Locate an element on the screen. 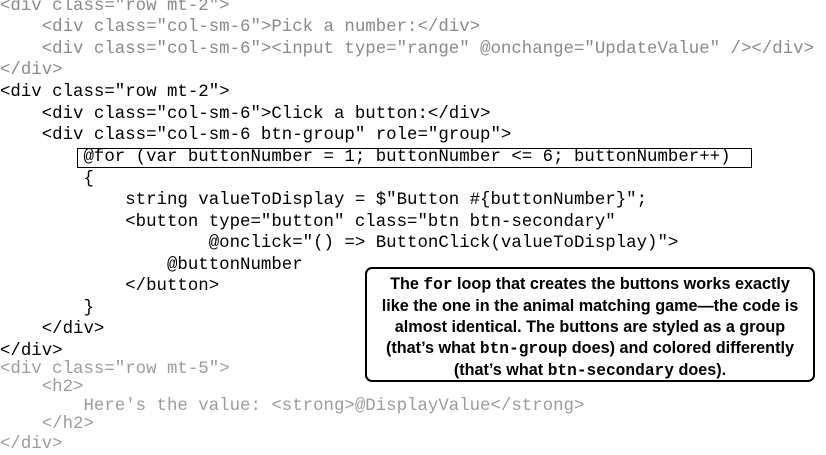 The width and height of the screenshot is (826, 455). callout-text-4: does). is located at coordinates (700, 370).